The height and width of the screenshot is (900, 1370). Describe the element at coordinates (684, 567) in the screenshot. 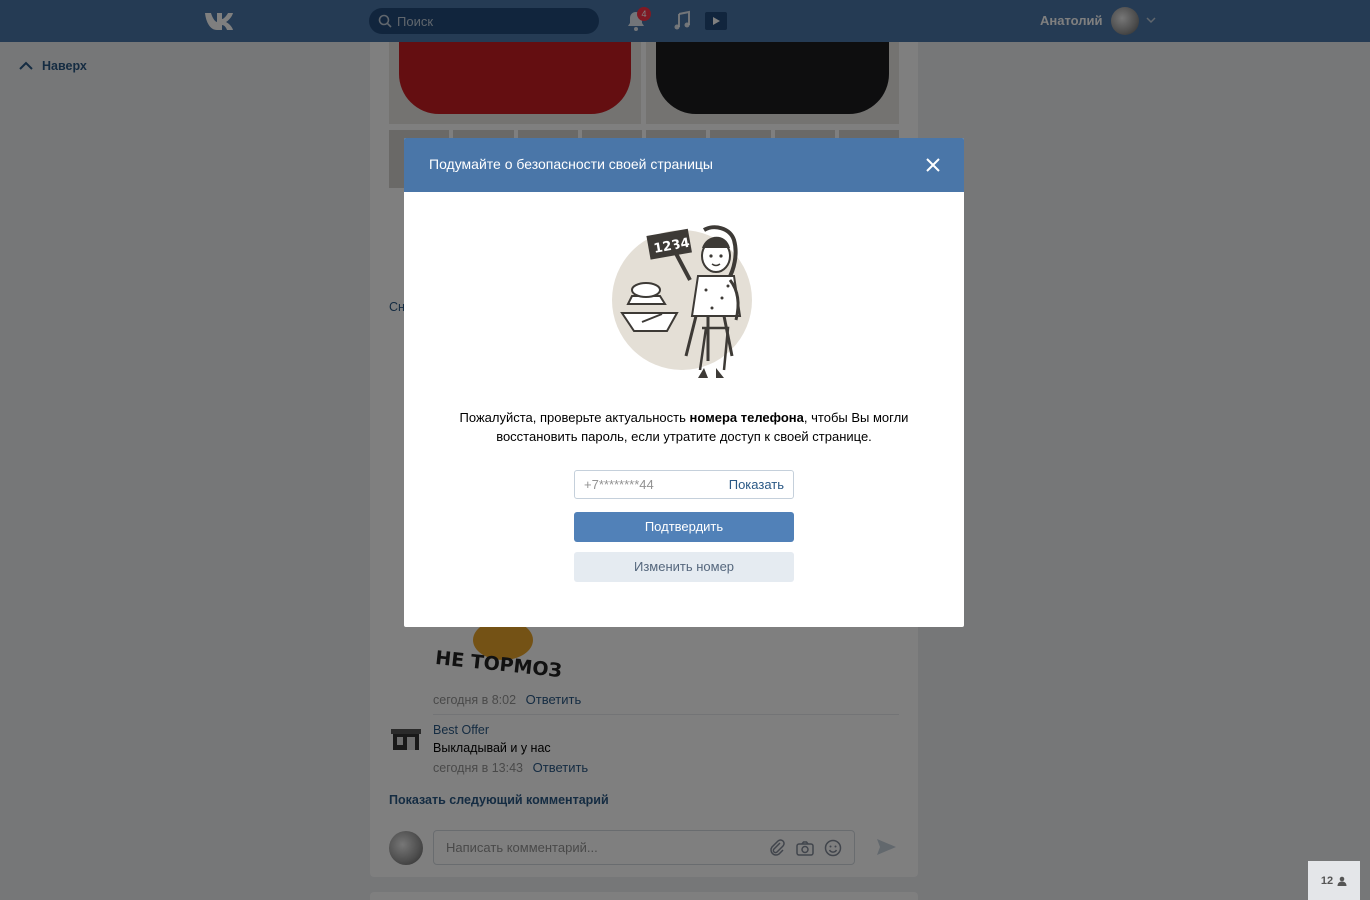

I see `change-number-button: Изменить номер` at that location.